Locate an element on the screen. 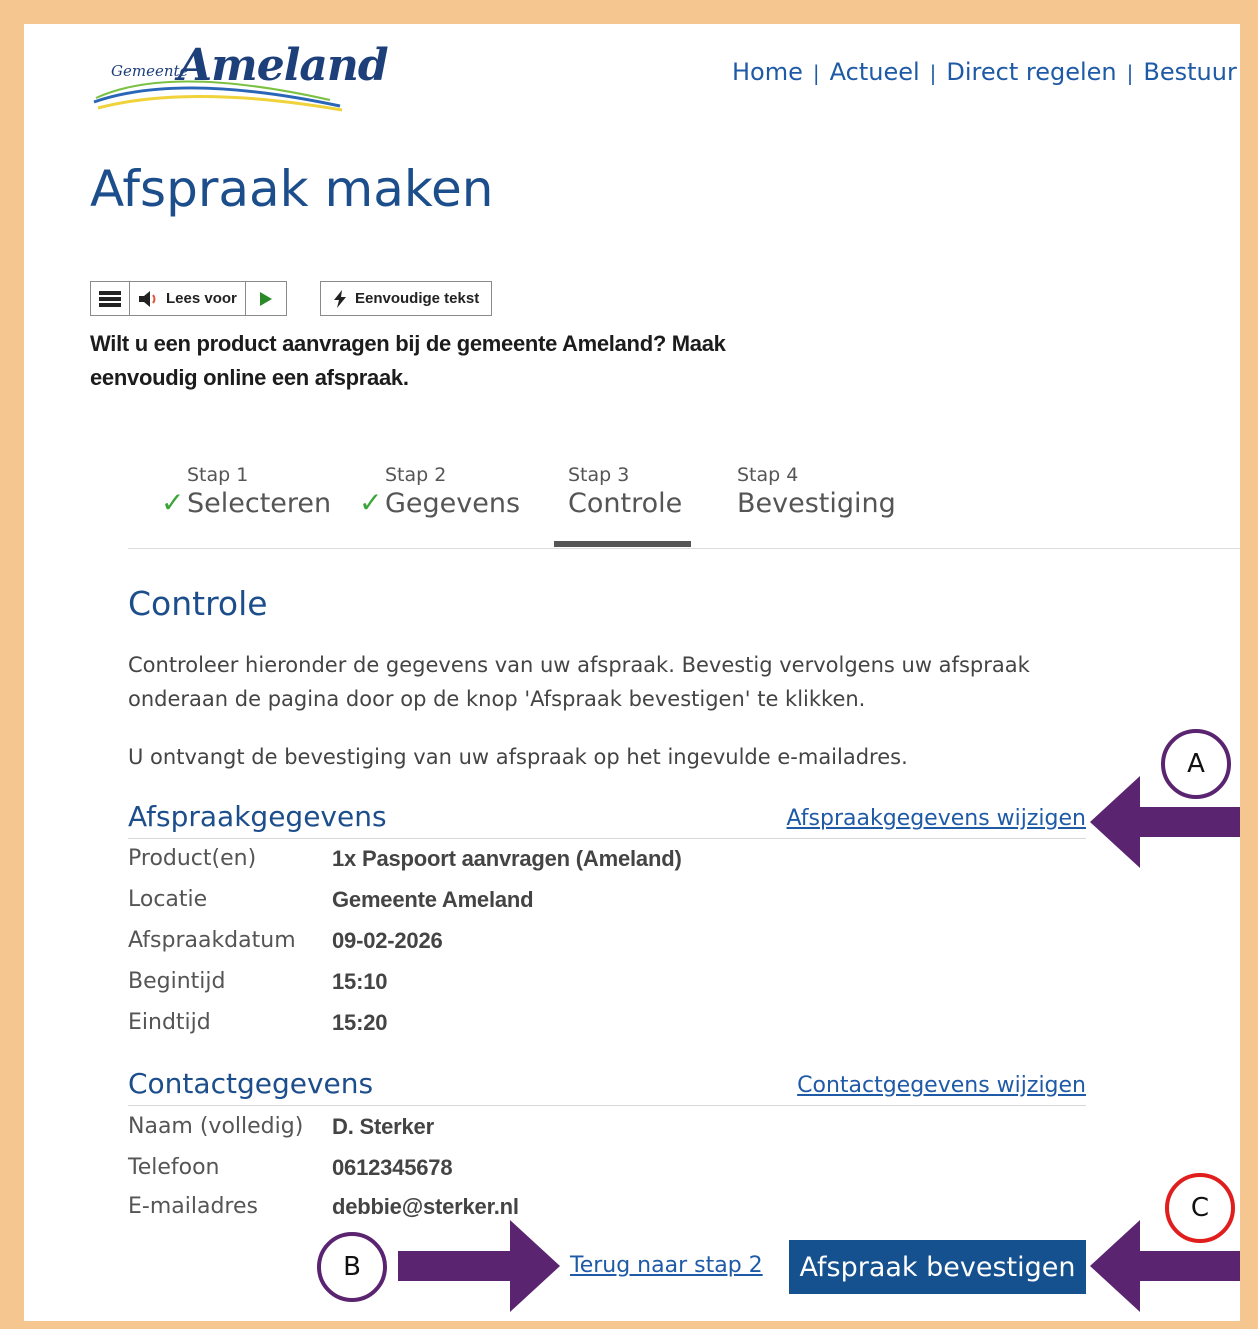  logo-text-big: Ameland is located at coordinates (283, 65).